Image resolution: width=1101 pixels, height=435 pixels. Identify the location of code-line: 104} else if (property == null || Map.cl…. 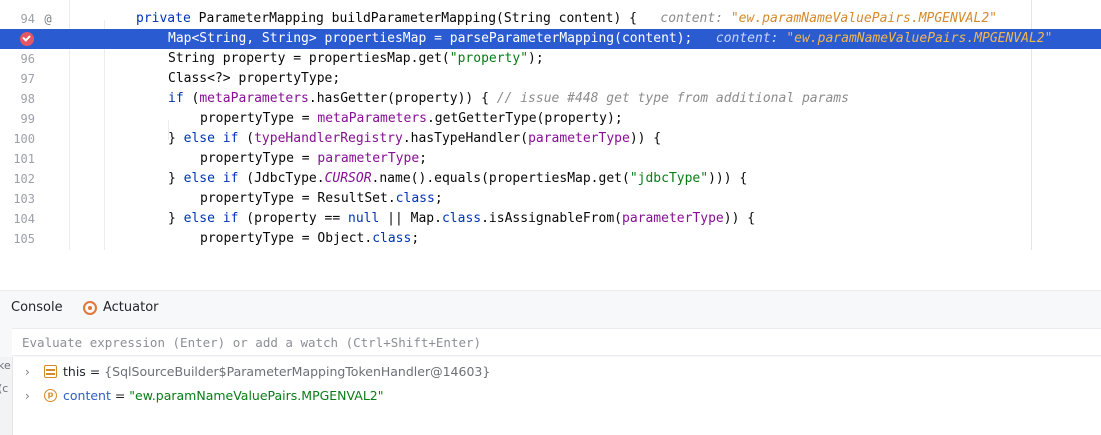
(550, 219).